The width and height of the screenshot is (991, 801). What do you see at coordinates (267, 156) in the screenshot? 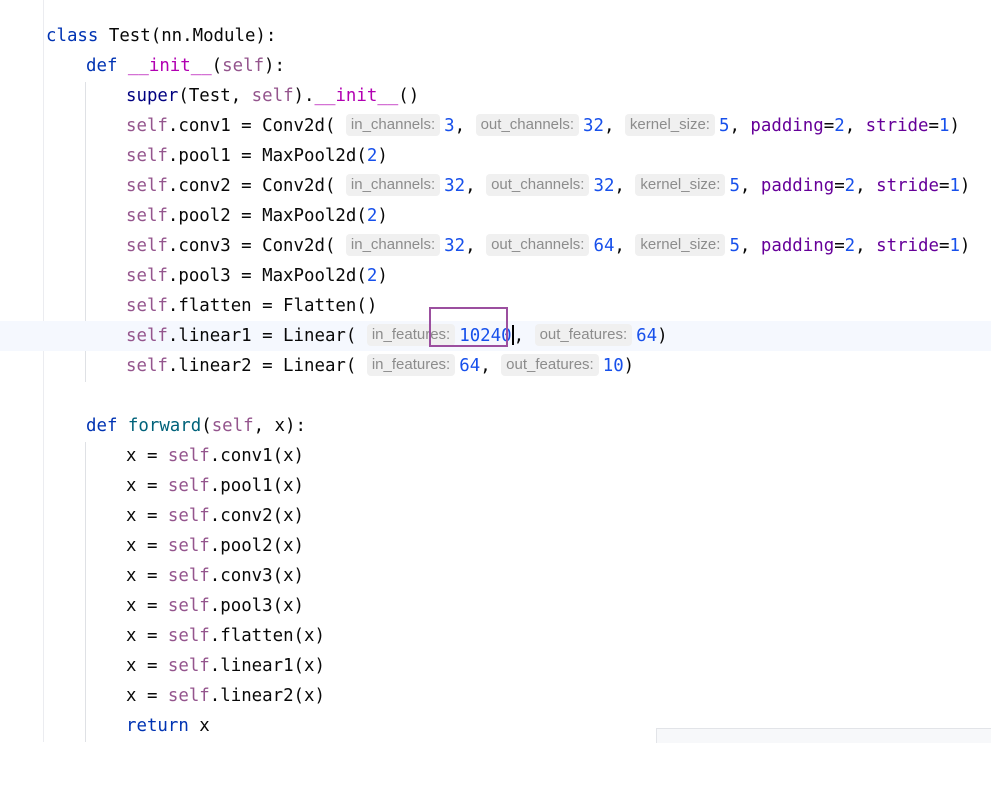
I see `statement: .pool1 = MaxPool2d(` at bounding box center [267, 156].